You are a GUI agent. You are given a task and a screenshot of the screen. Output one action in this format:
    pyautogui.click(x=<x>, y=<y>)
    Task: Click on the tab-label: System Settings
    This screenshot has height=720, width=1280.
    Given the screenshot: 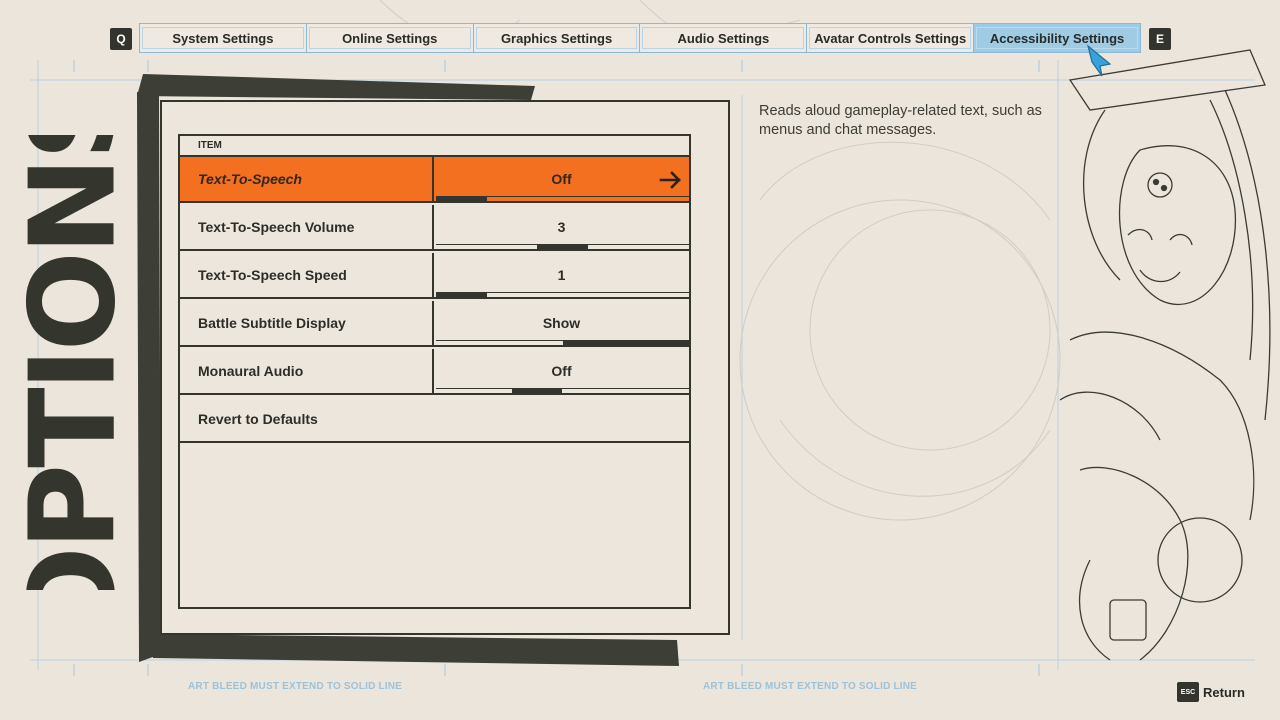 What is the action you would take?
    pyautogui.click(x=223, y=38)
    